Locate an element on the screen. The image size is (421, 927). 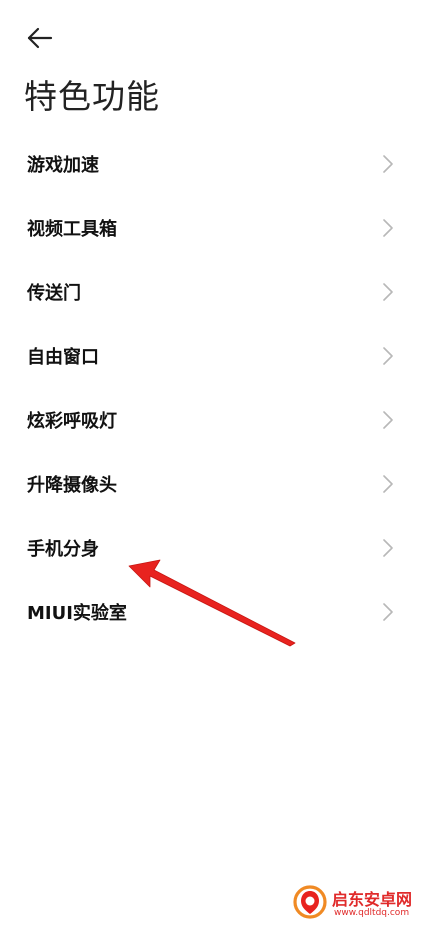
menu-item-popup-camera: 升降摄像头 is located at coordinates (210, 484).